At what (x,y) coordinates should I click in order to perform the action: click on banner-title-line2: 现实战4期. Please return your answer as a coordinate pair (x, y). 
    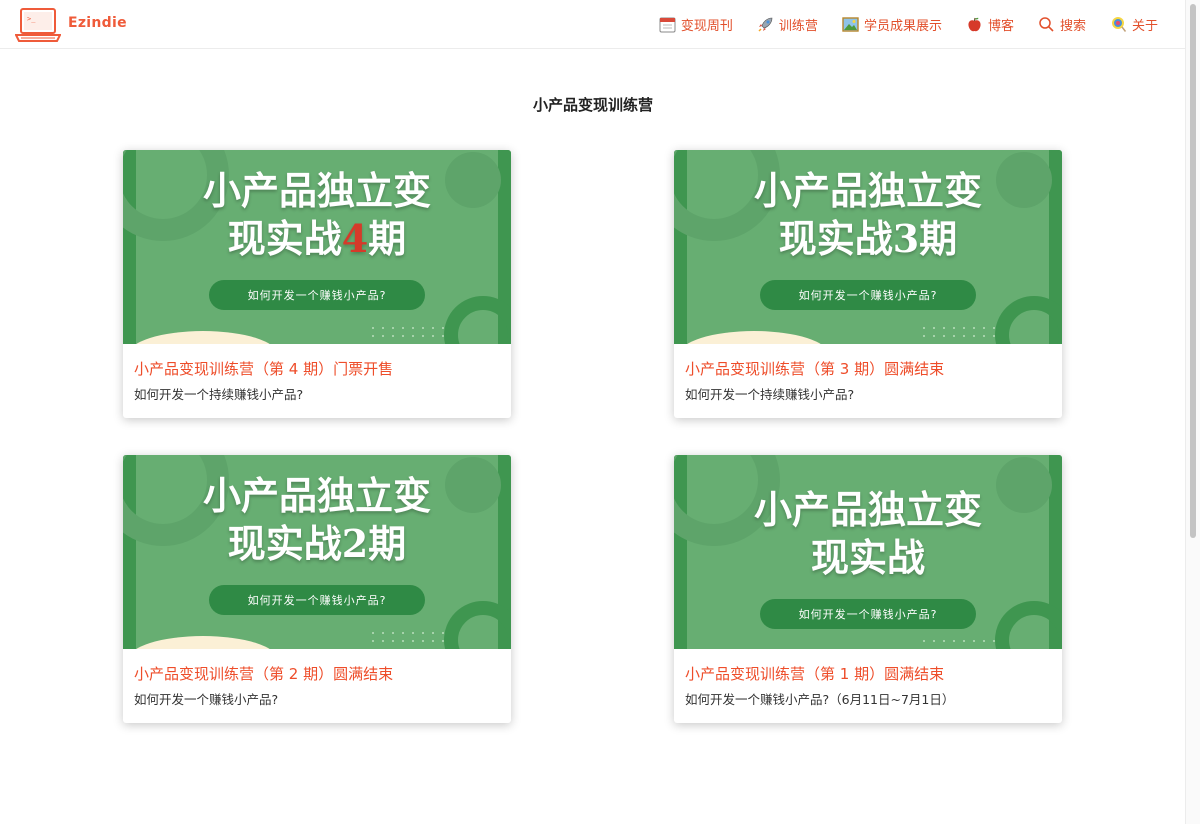
    Looking at the image, I should click on (317, 239).